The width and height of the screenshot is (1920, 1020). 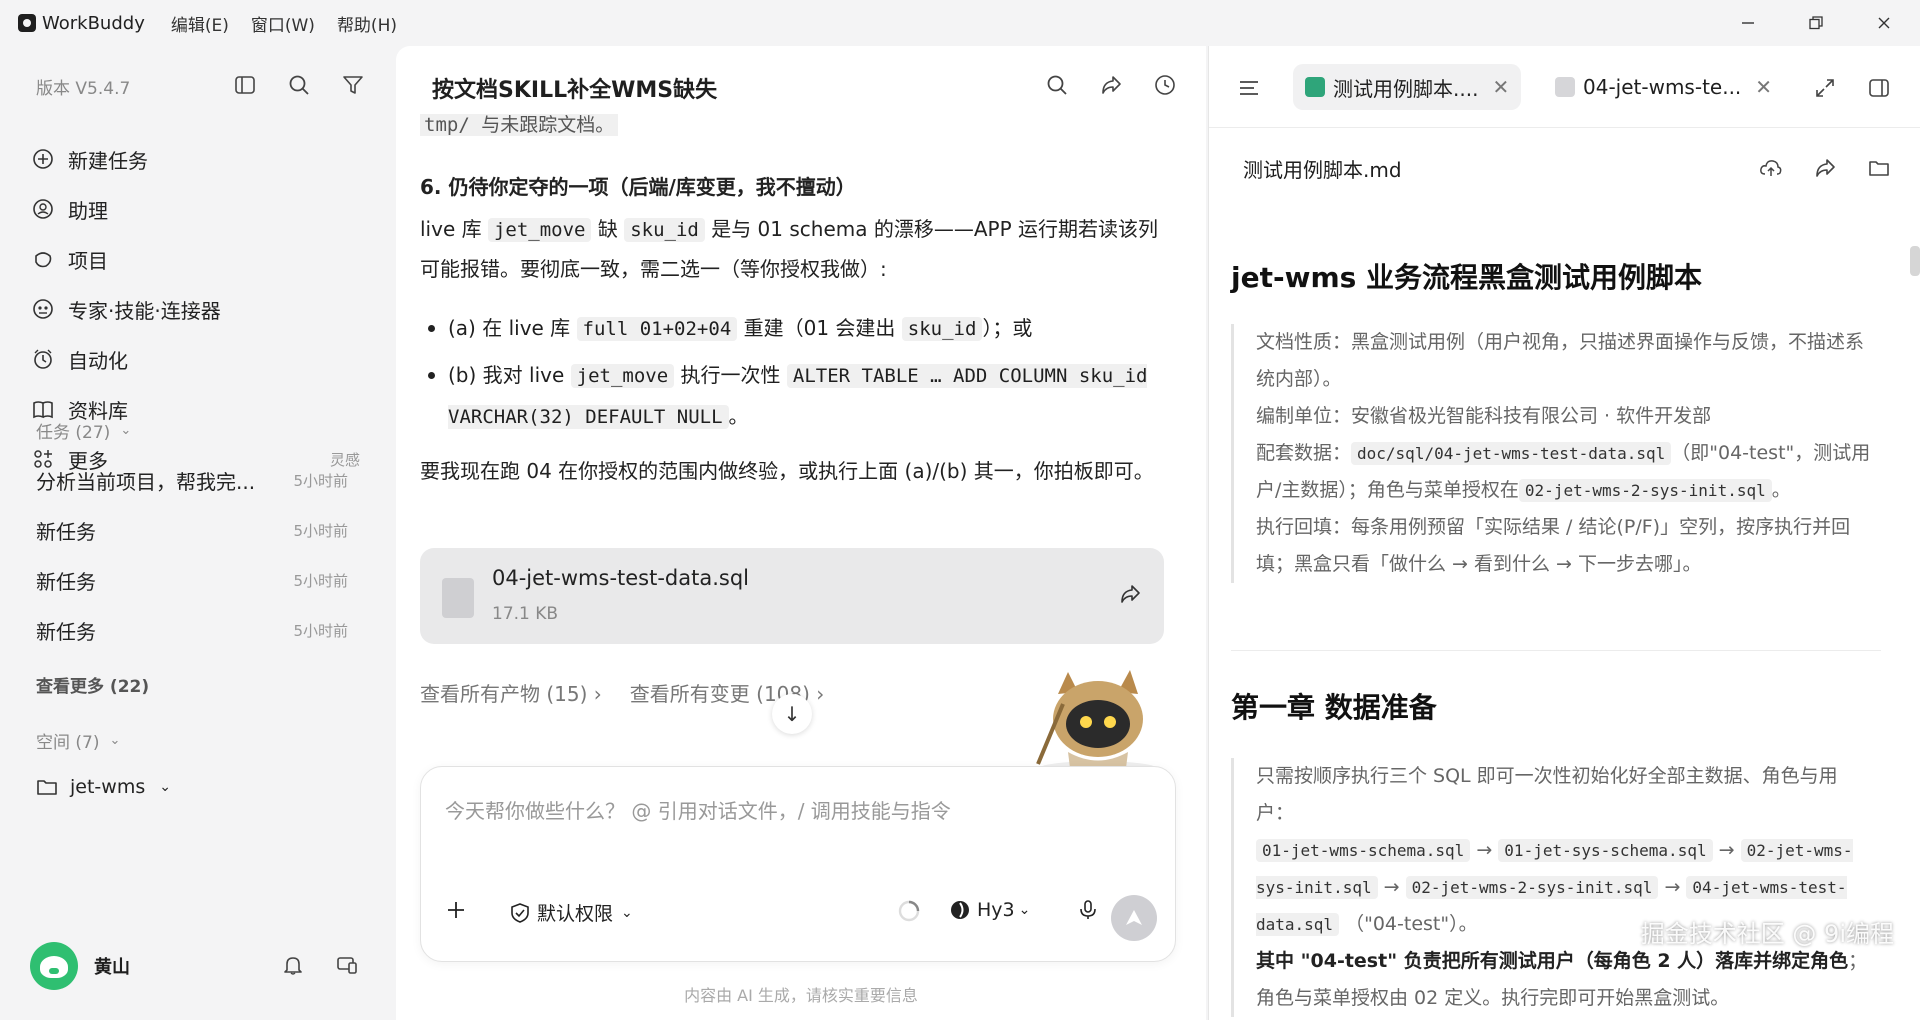 I want to click on file-size: 17.1 KB, so click(x=525, y=614).